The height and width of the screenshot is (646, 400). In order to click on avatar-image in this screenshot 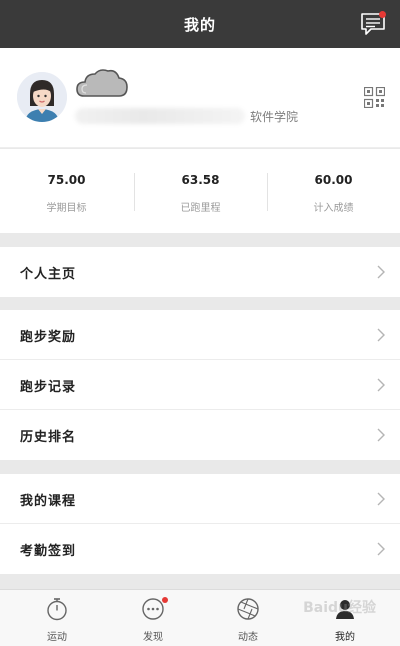, I will do `click(42, 97)`.